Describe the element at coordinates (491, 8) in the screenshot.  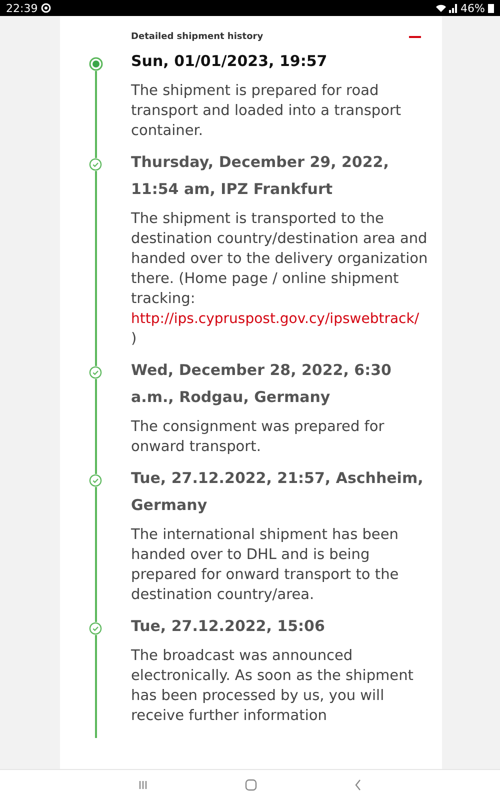
I see `battery-icon` at that location.